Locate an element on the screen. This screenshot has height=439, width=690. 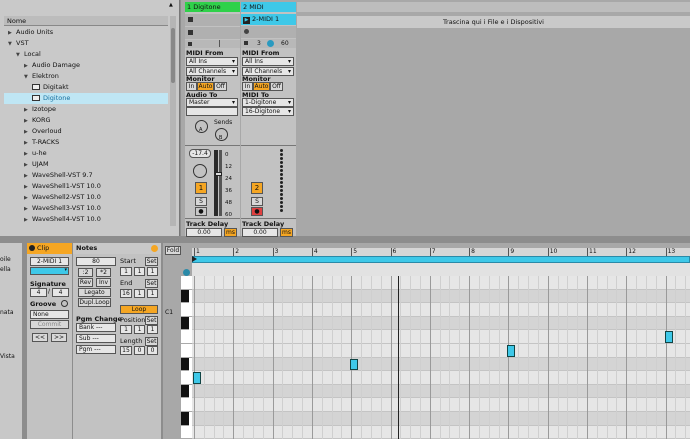
track-2-clip: ▶ 2-MIDI 1 is located at coordinates (268, 19).